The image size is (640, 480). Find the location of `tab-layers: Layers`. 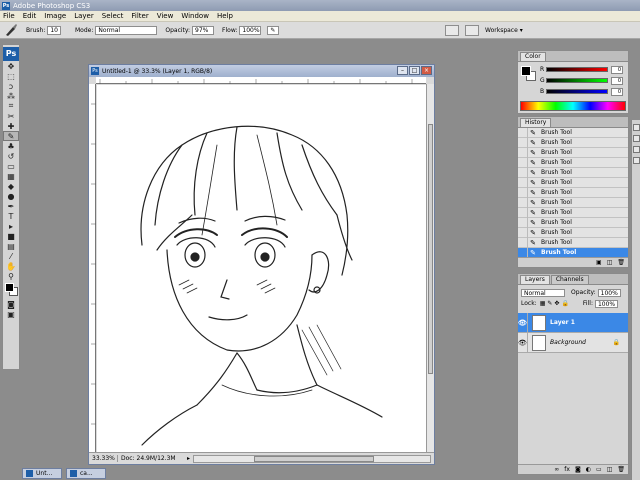

tab-layers: Layers is located at coordinates (535, 279).